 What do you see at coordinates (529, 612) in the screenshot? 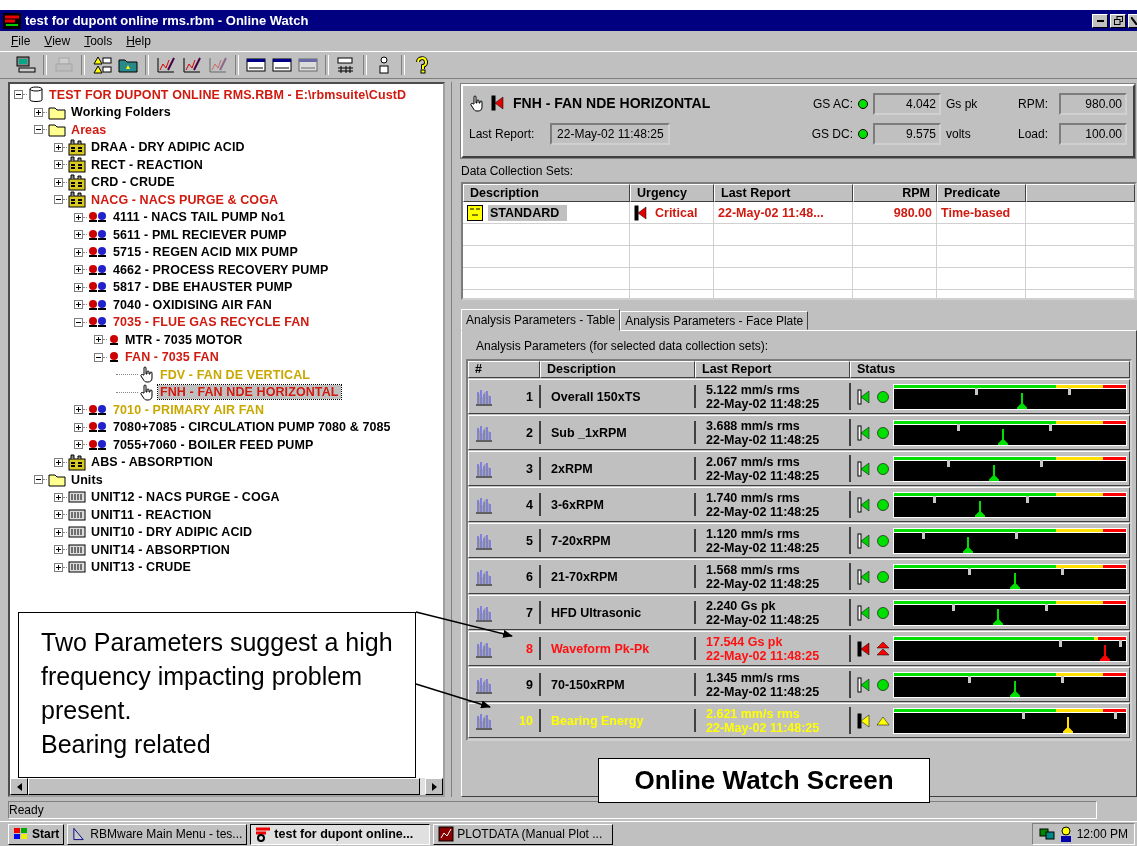
I see `parameter-number: 7` at bounding box center [529, 612].